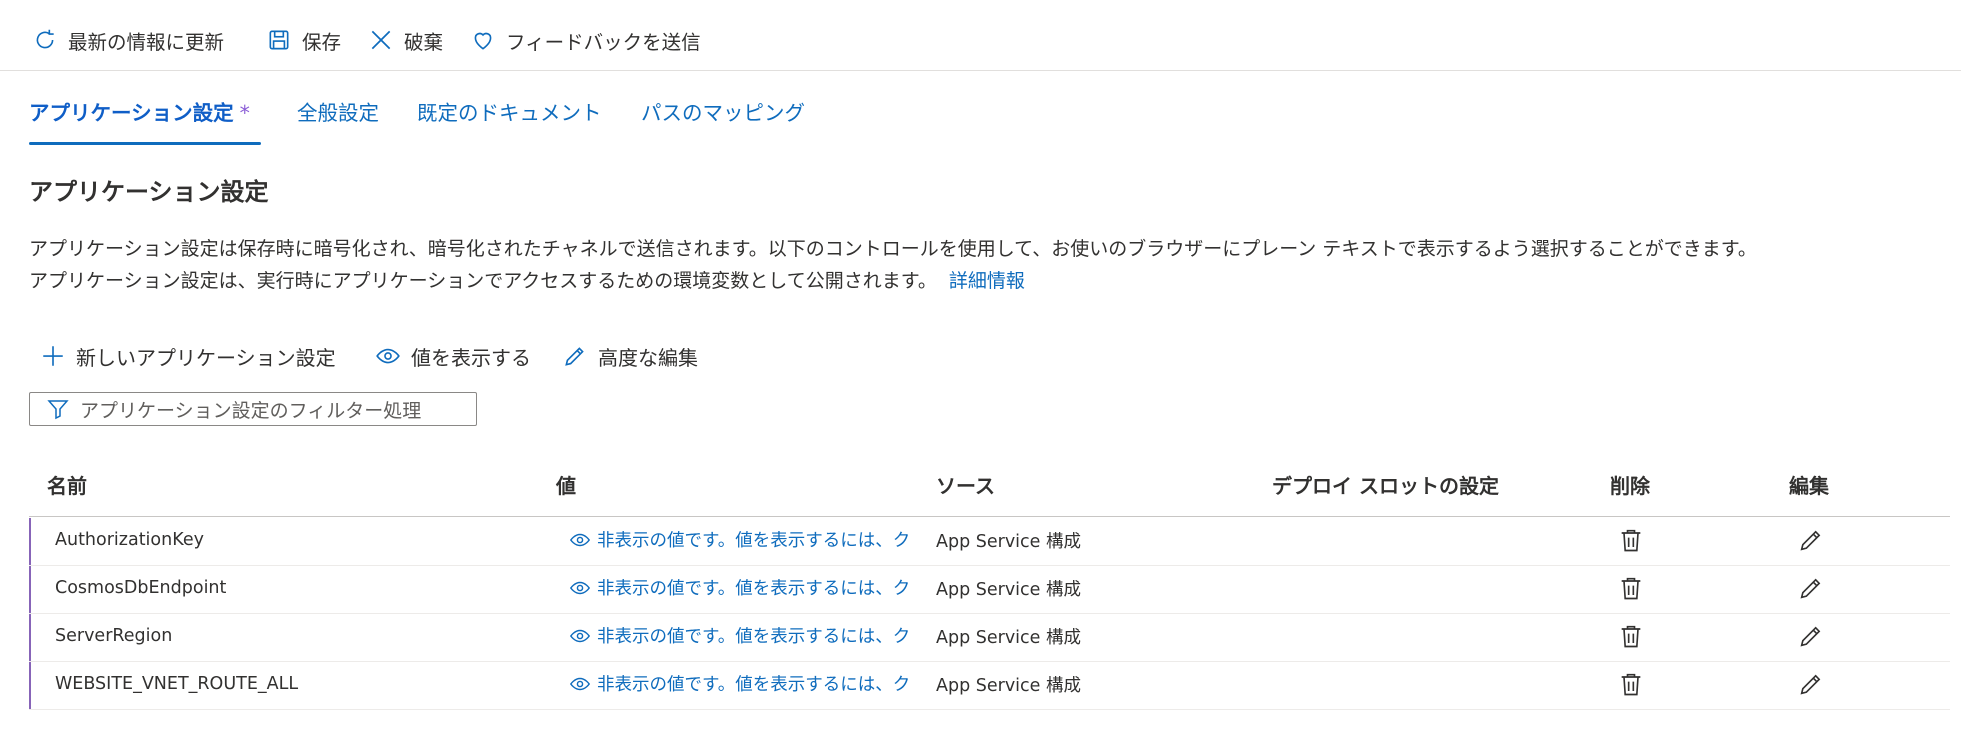  I want to click on show-values-button: 値を表示する, so click(453, 356).